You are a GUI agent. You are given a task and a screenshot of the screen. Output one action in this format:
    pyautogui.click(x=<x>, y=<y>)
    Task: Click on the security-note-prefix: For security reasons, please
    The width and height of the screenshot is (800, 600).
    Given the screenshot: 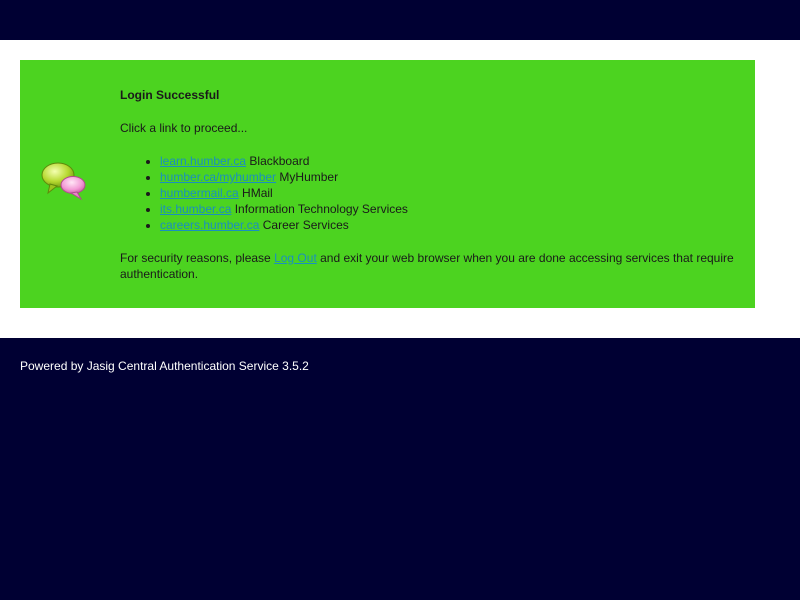 What is the action you would take?
    pyautogui.click(x=195, y=258)
    